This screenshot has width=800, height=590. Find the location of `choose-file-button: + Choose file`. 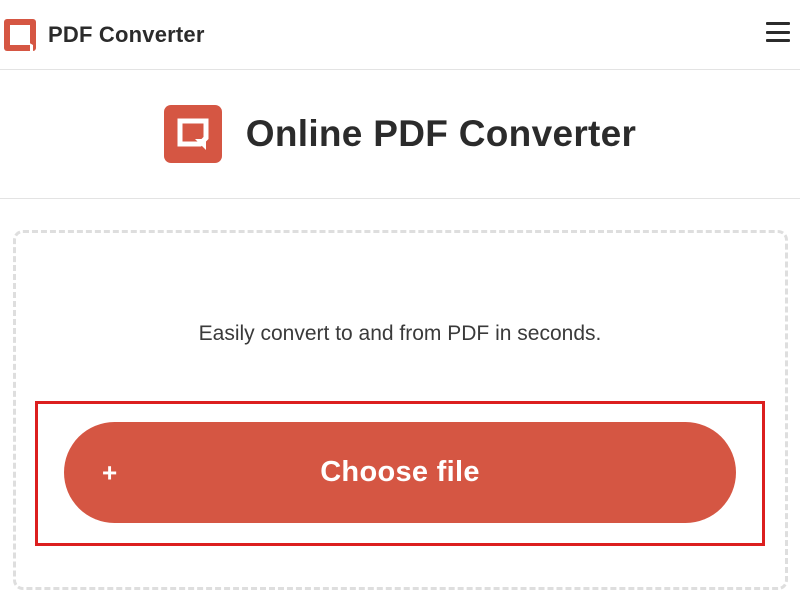

choose-file-button: + Choose file is located at coordinates (400, 472).